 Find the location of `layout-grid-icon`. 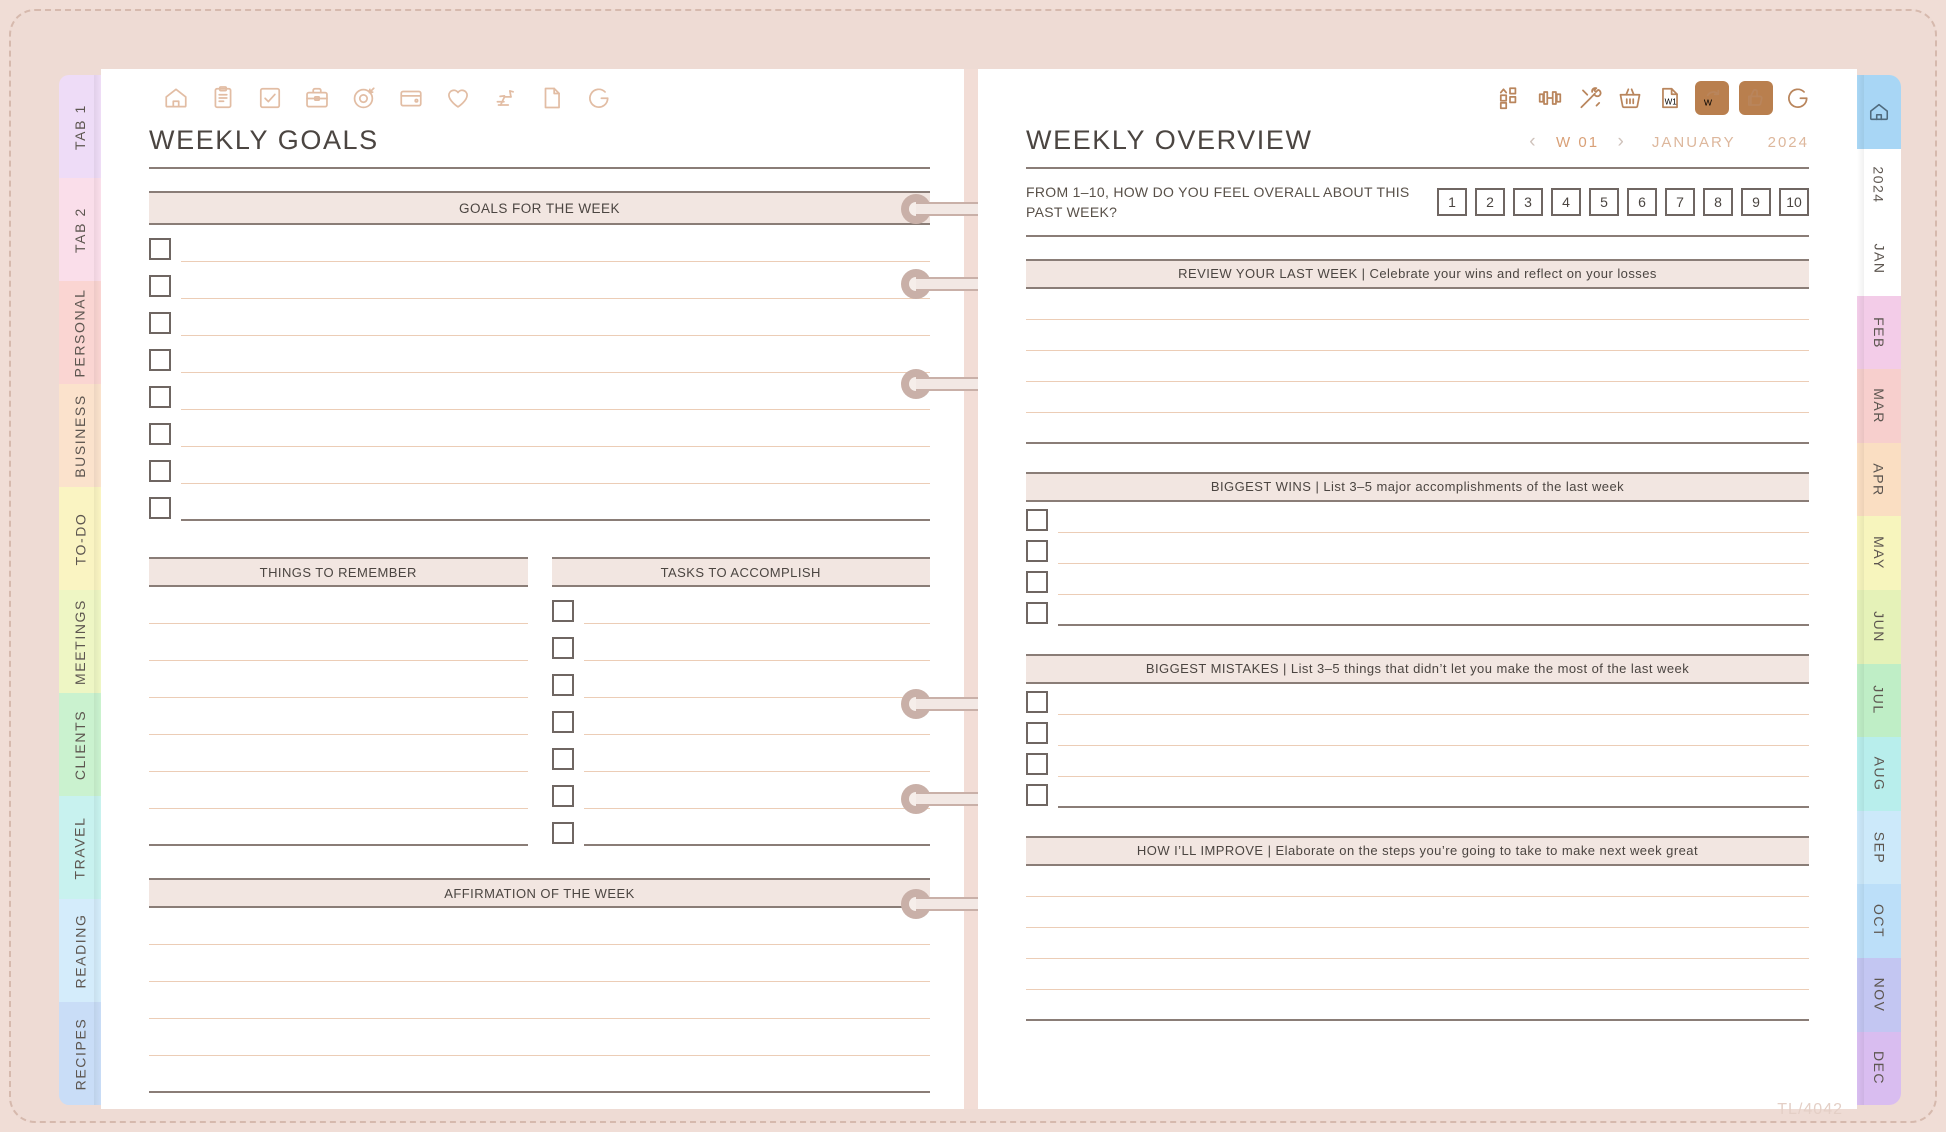

layout-grid-icon is located at coordinates (1510, 98).